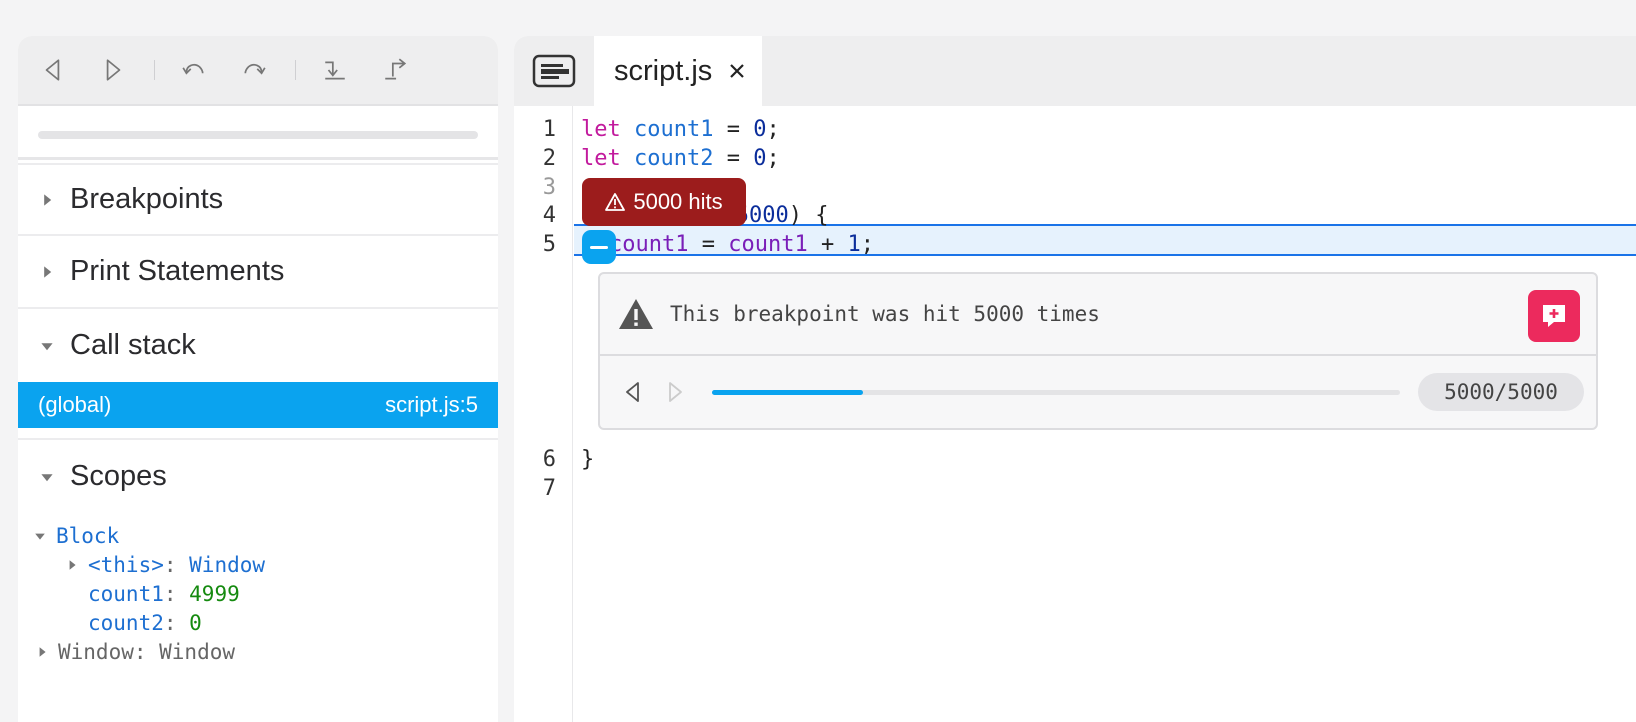  What do you see at coordinates (126, 593) in the screenshot?
I see `prop-key: count1` at bounding box center [126, 593].